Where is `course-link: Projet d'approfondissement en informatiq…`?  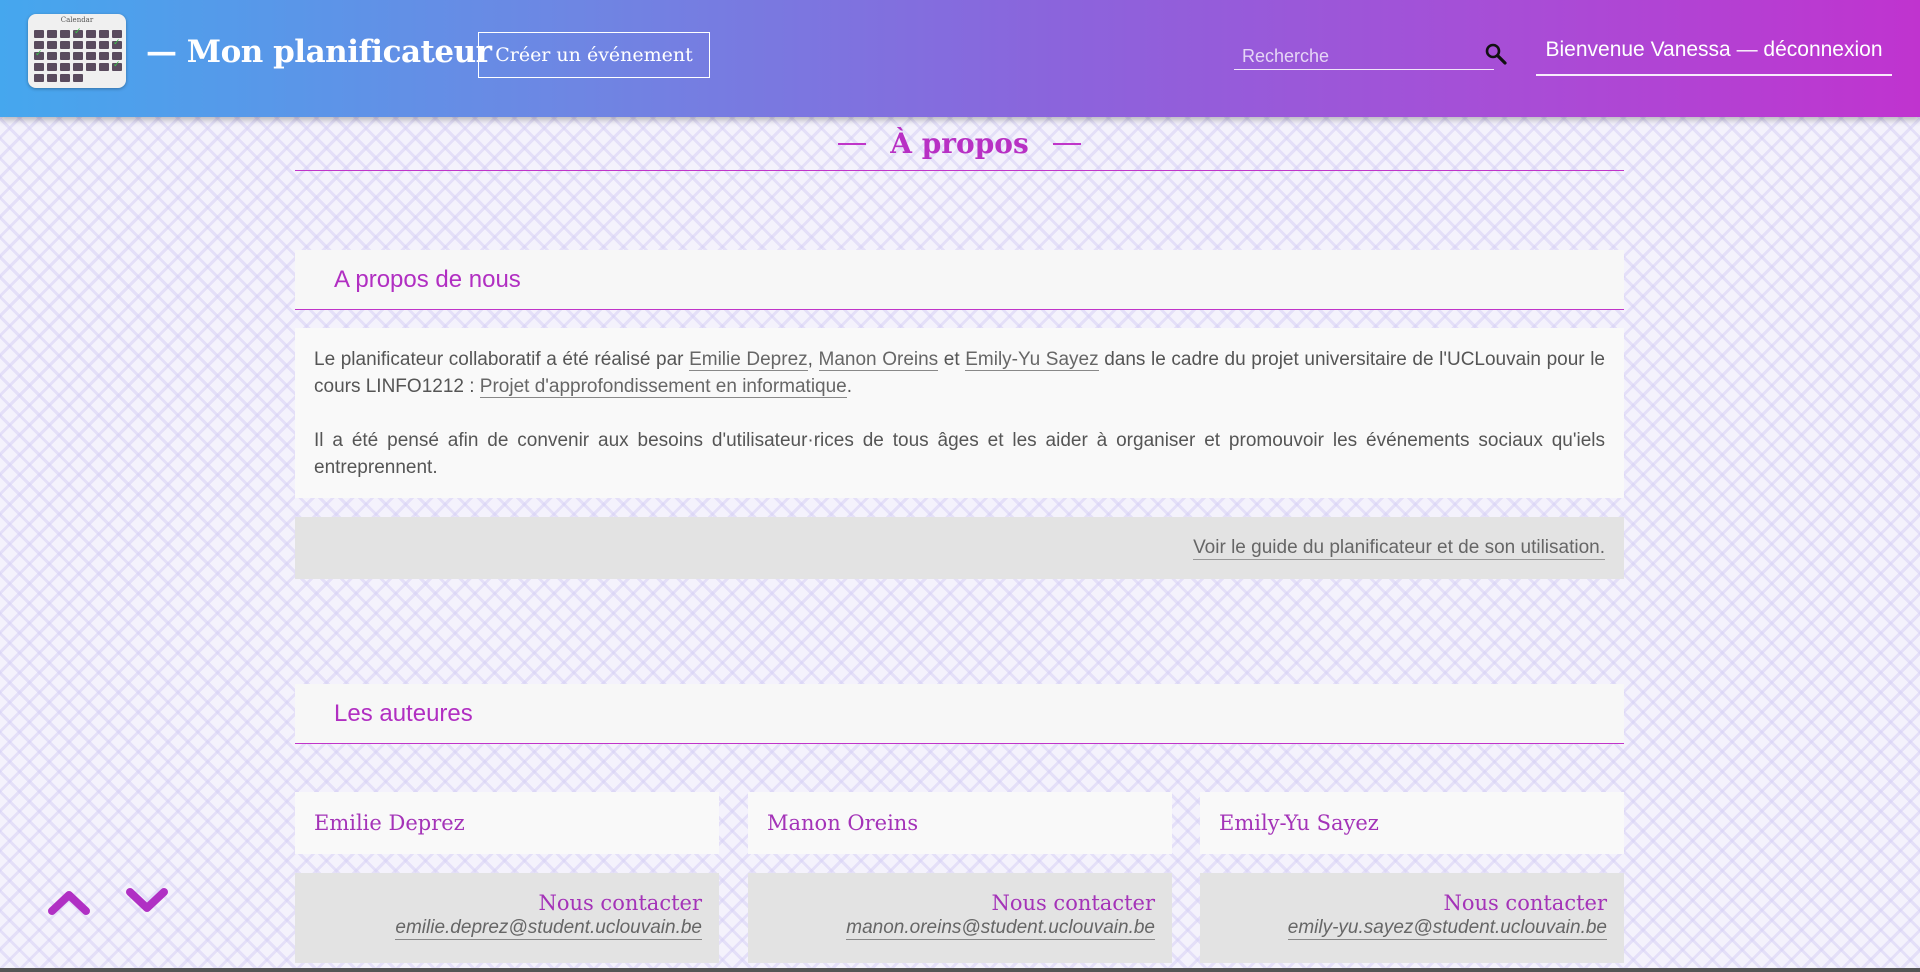 course-link: Projet d'approfondissement en informatiq… is located at coordinates (663, 387).